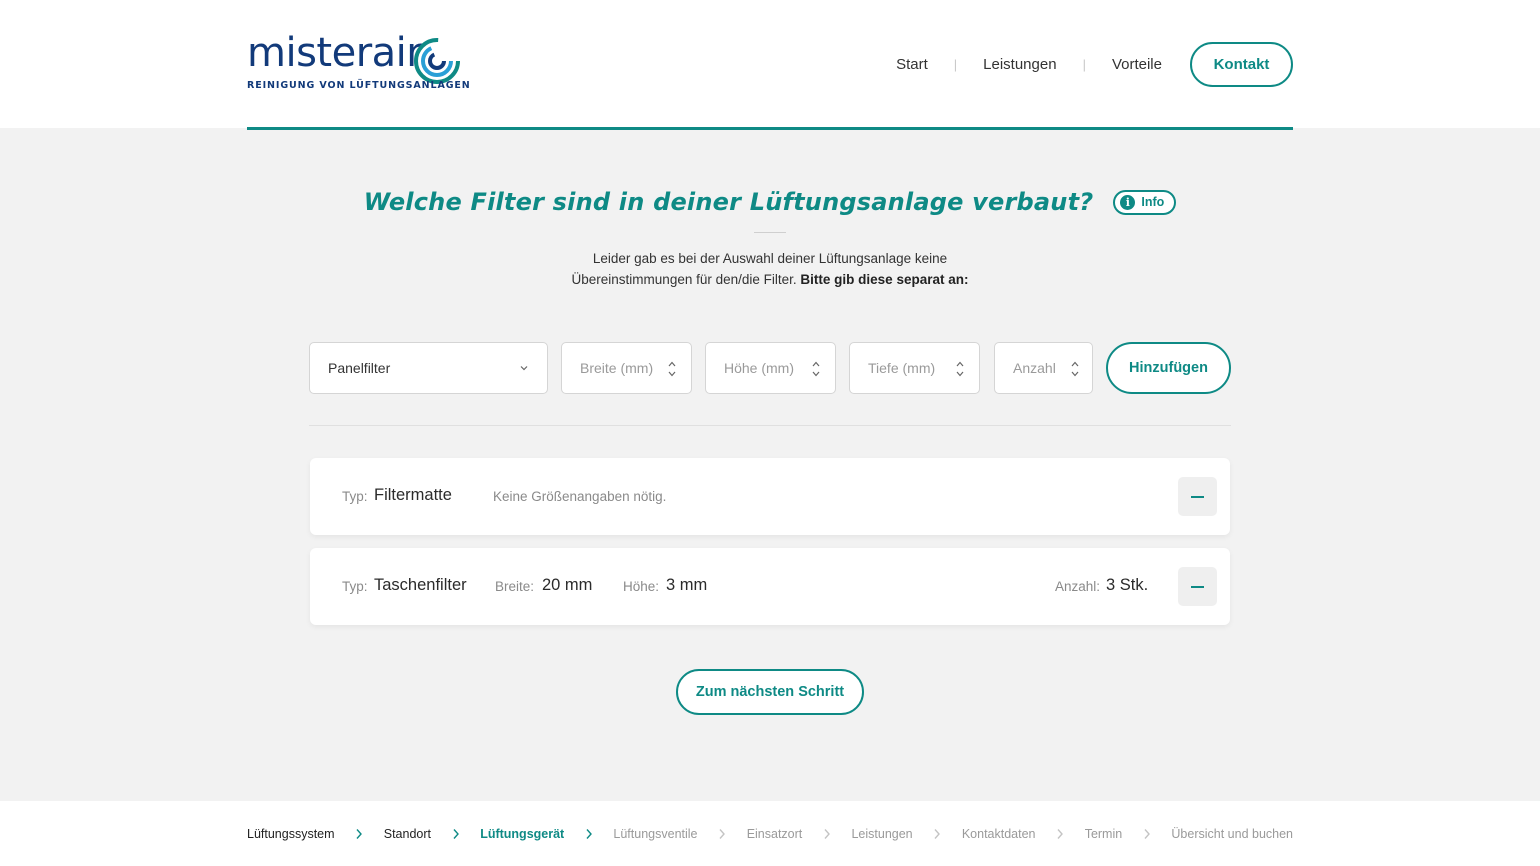 This screenshot has height=866, width=1540. What do you see at coordinates (515, 586) in the screenshot?
I see `width-label: Breite:` at bounding box center [515, 586].